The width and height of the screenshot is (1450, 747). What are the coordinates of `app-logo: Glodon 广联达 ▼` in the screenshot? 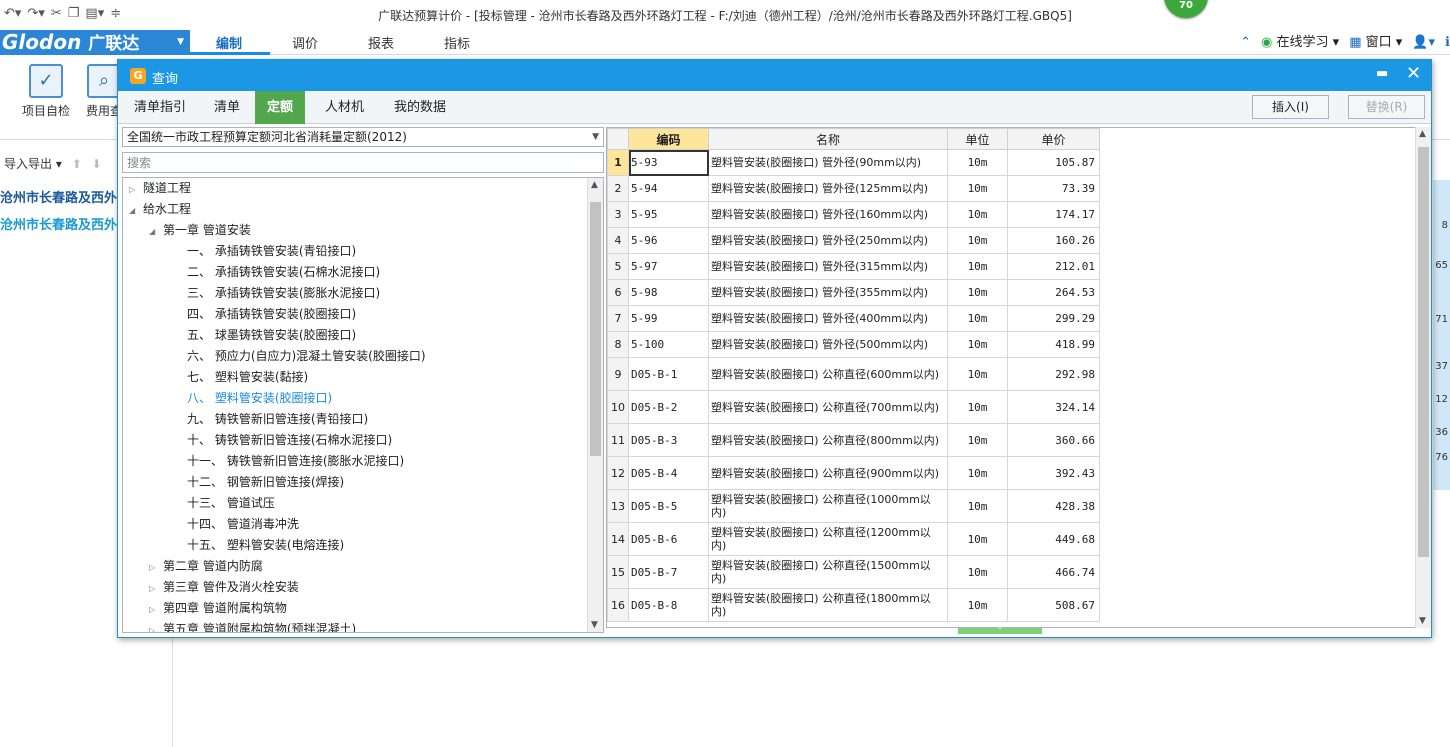 It's located at (95, 42).